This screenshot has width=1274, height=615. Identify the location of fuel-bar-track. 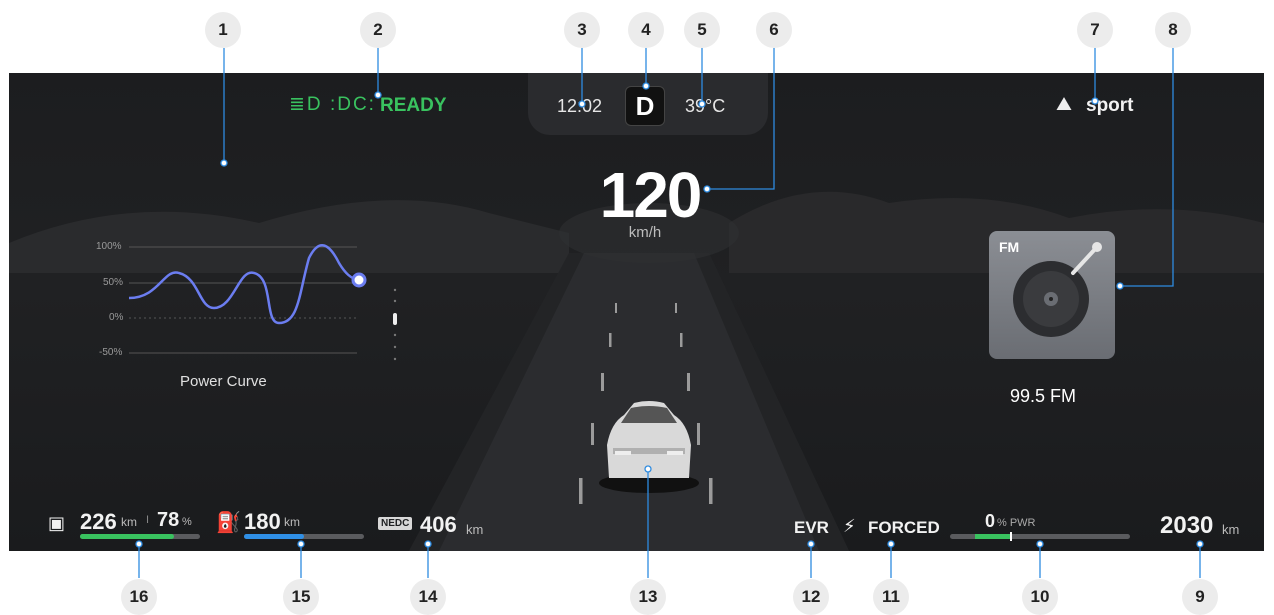
(304, 536).